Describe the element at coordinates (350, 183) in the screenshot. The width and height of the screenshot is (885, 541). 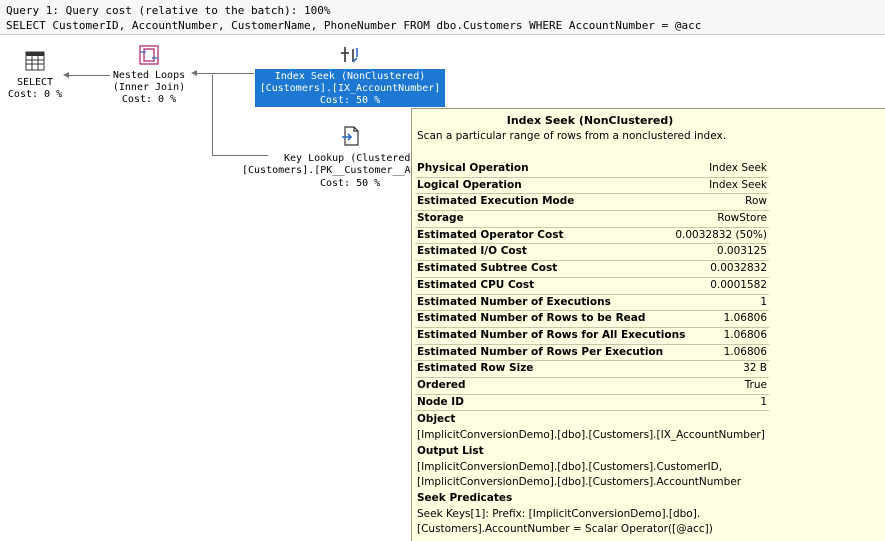
I see `key-lookup-cost: Cost: 50 %` at that location.